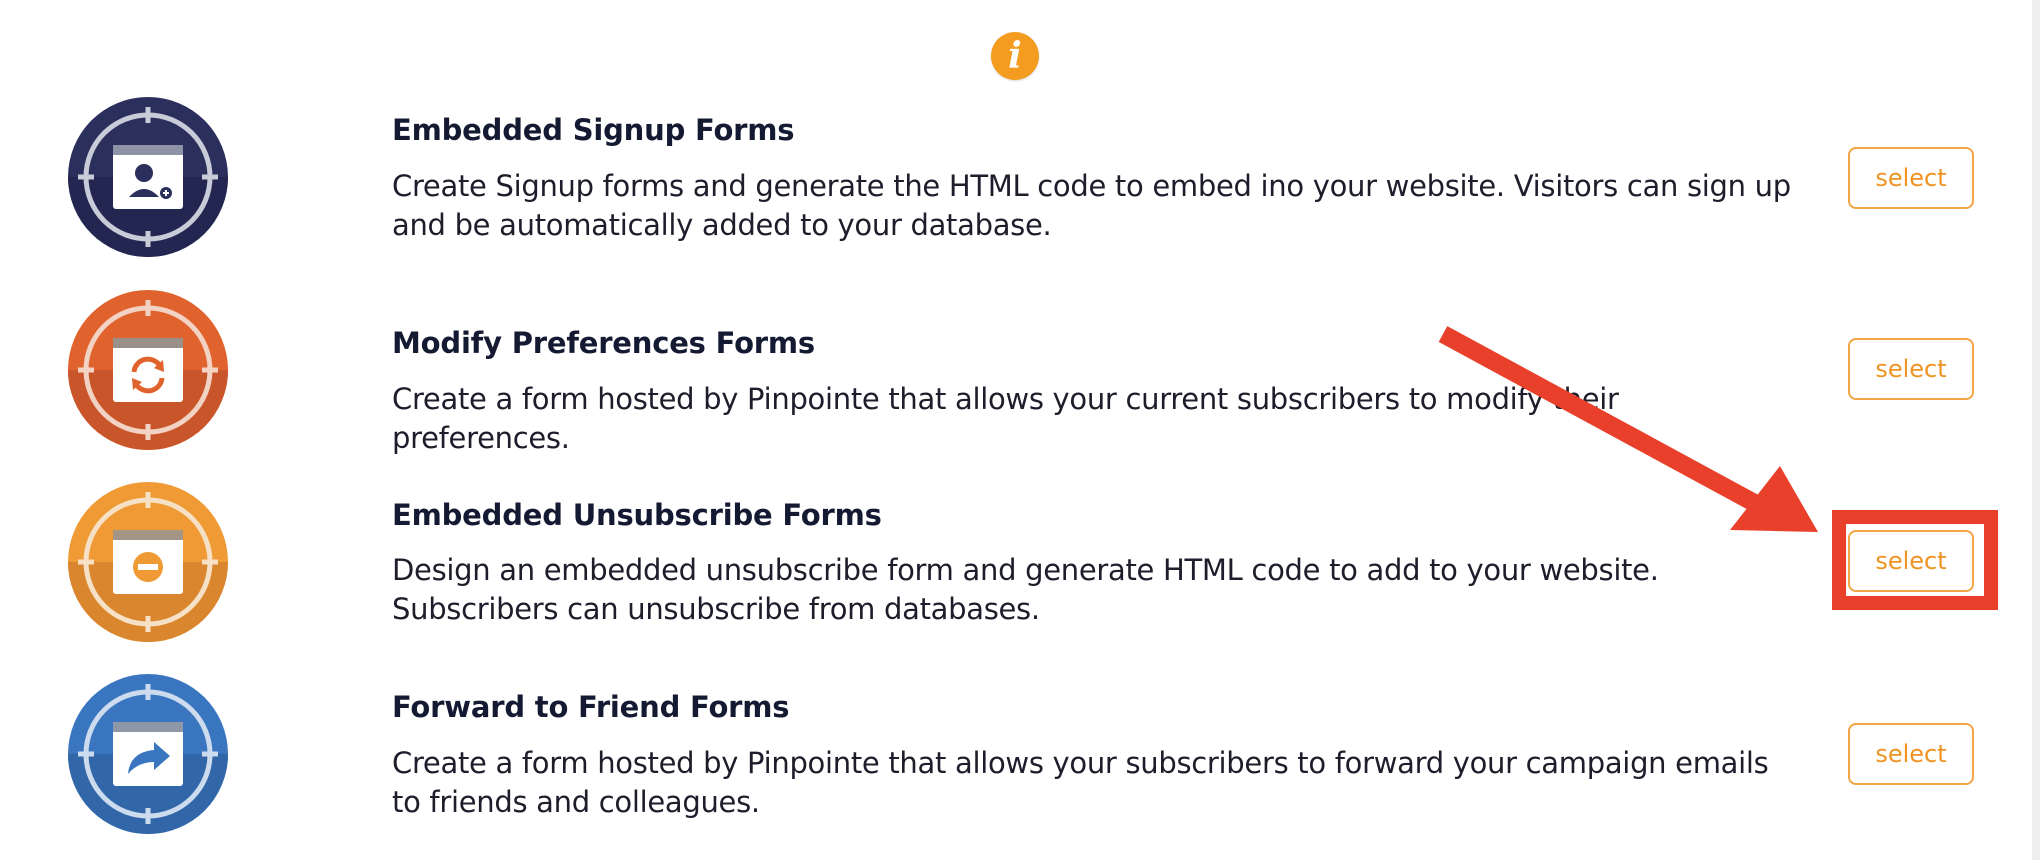  What do you see at coordinates (1911, 561) in the screenshot?
I see `unsubscribe-forms-select-button: select` at bounding box center [1911, 561].